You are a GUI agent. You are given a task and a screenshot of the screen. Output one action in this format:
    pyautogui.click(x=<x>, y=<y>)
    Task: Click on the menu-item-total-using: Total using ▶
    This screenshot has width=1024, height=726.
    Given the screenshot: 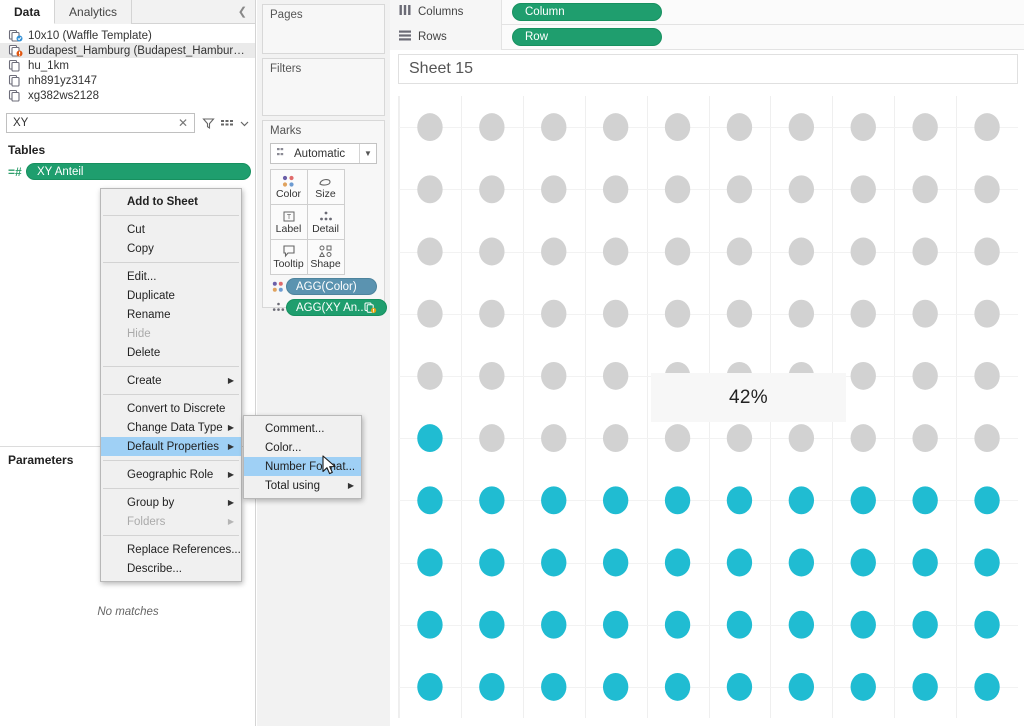 What is the action you would take?
    pyautogui.click(x=302, y=485)
    